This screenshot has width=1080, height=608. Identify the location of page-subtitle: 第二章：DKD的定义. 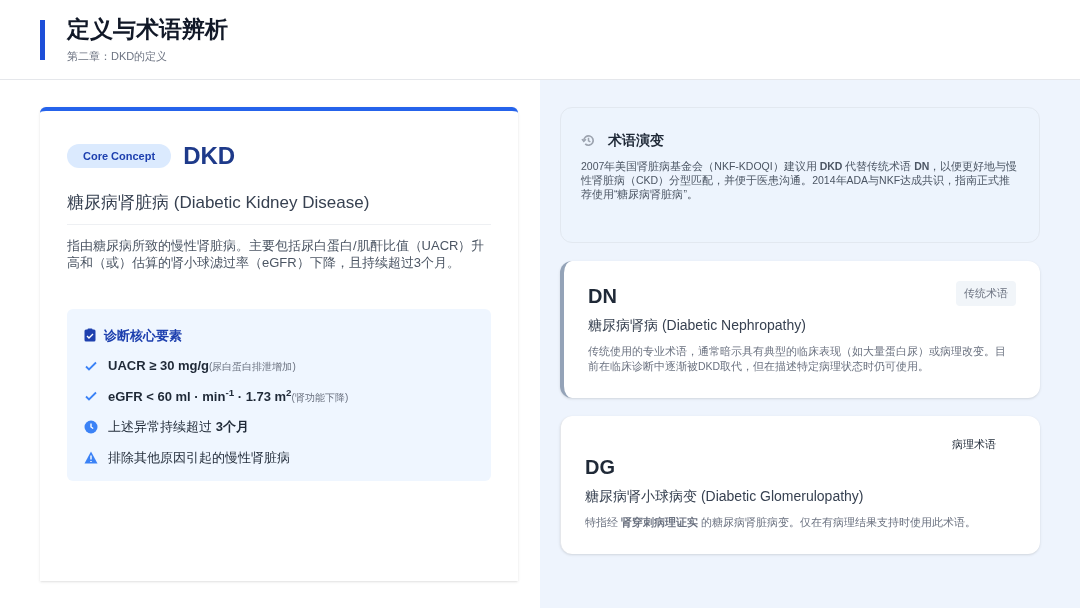
(118, 56).